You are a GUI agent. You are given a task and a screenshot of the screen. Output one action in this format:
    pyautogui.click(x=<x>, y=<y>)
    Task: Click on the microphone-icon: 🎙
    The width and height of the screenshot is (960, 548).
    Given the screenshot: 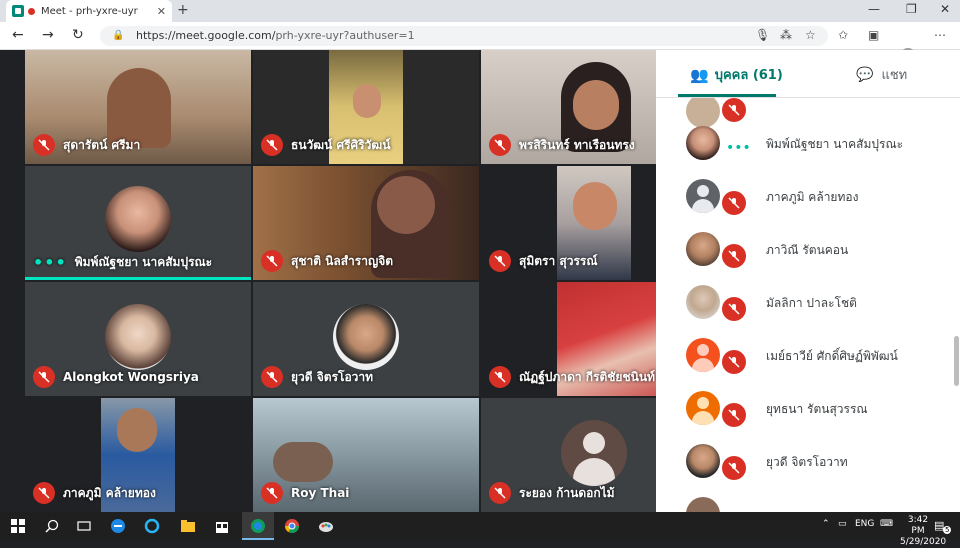 What is the action you would take?
    pyautogui.click(x=762, y=35)
    